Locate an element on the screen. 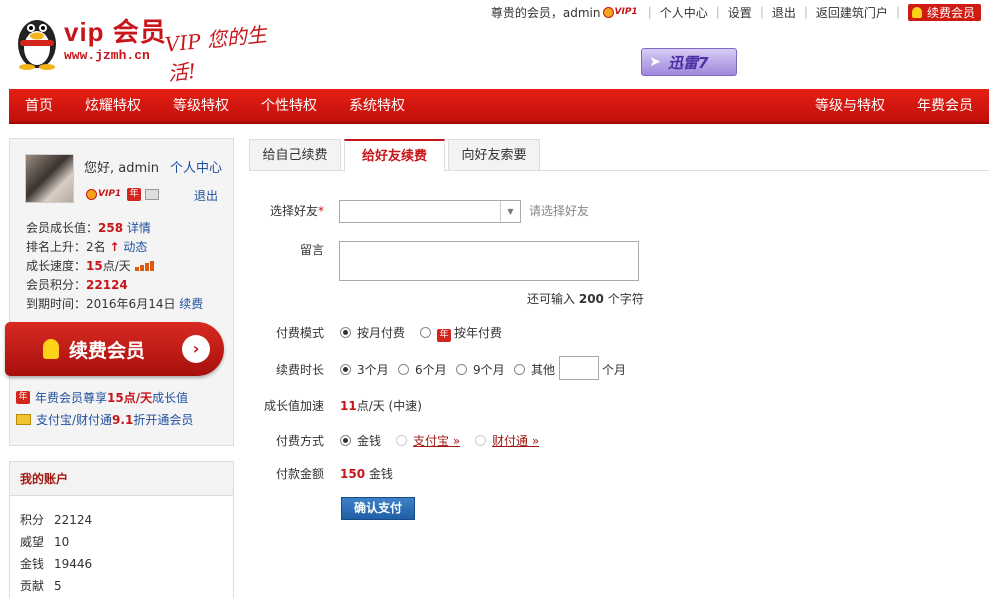 The image size is (995, 598). account-row: 威望 10 is located at coordinates (126, 542).